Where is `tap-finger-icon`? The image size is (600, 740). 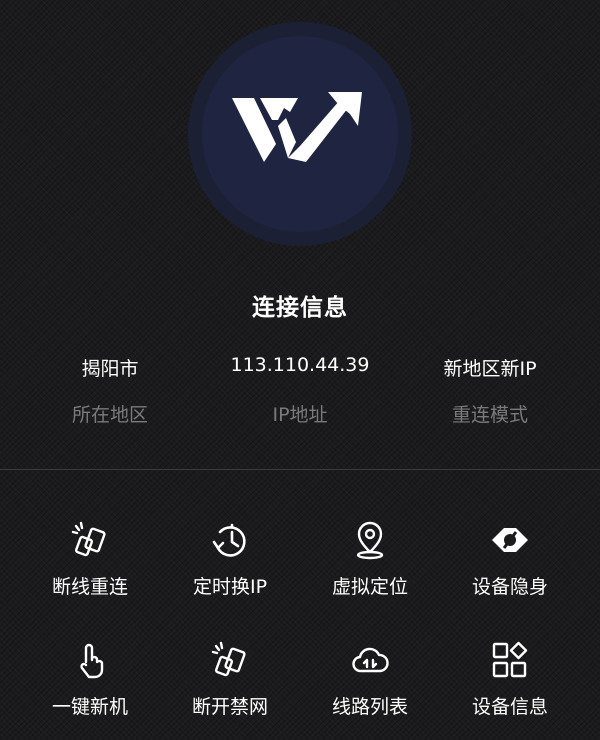 tap-finger-icon is located at coordinates (92, 661).